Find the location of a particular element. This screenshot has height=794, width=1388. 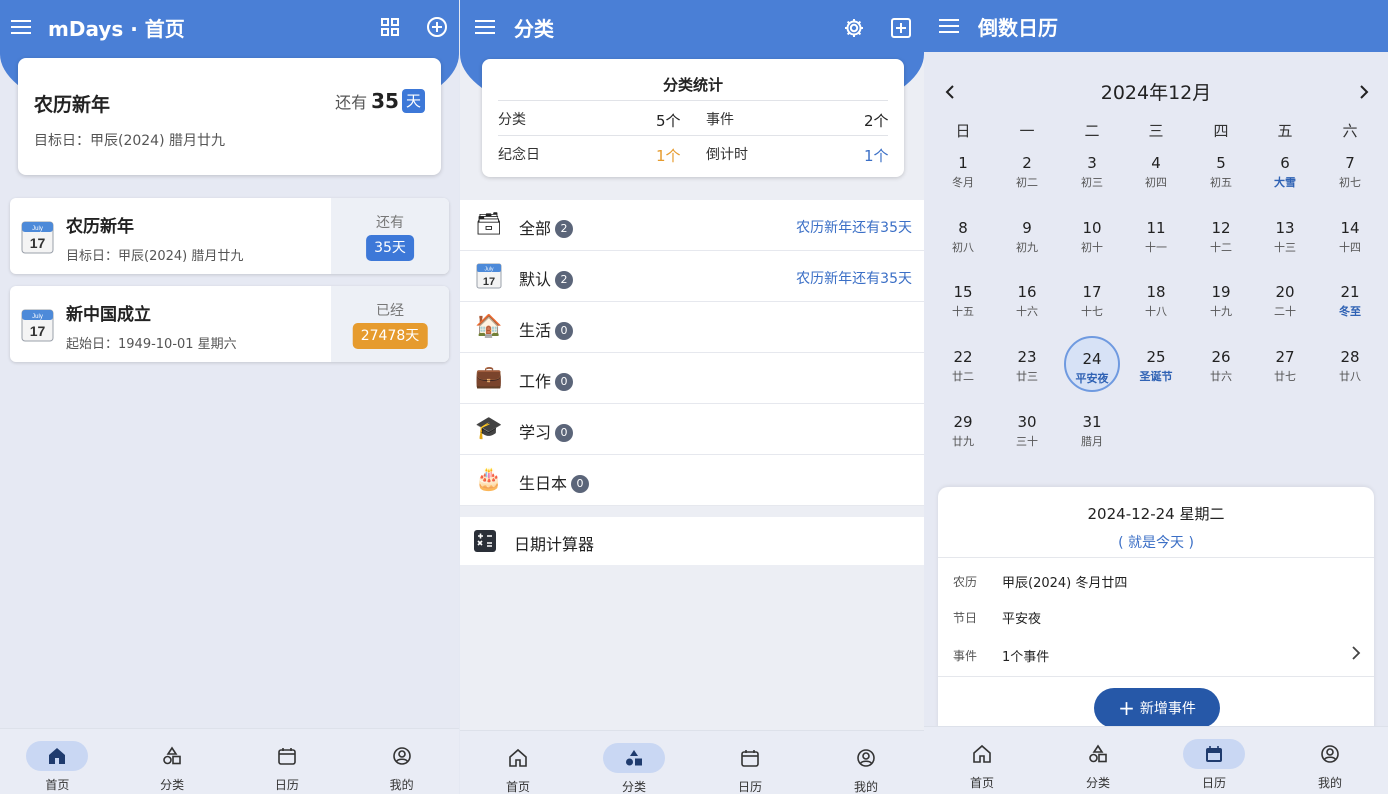

calendar-day: 27 廿七 is located at coordinates (1285, 364).